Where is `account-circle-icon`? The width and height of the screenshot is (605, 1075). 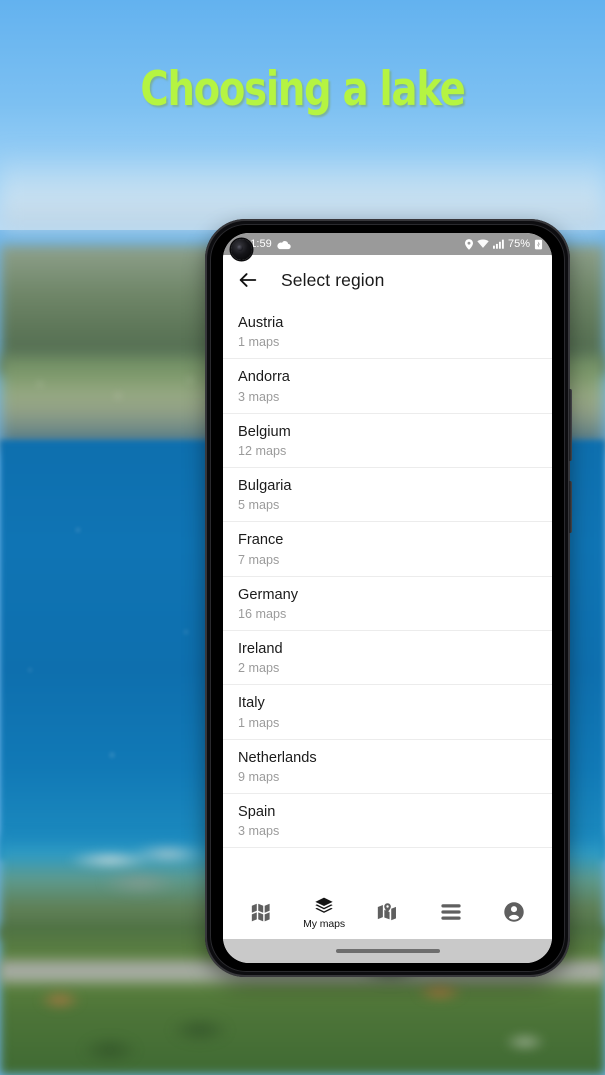 account-circle-icon is located at coordinates (514, 912).